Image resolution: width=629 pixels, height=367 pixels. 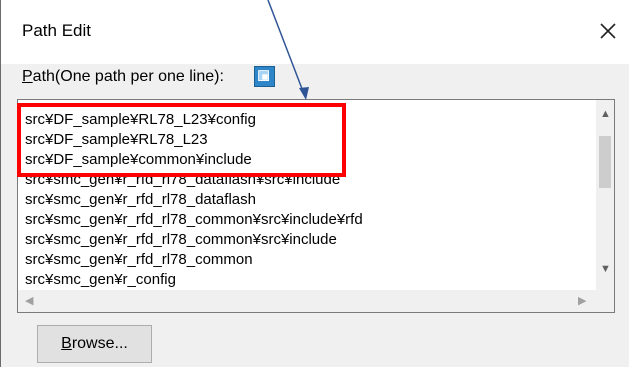 What do you see at coordinates (56, 30) in the screenshot?
I see `dialog-title: Path Edit` at bounding box center [56, 30].